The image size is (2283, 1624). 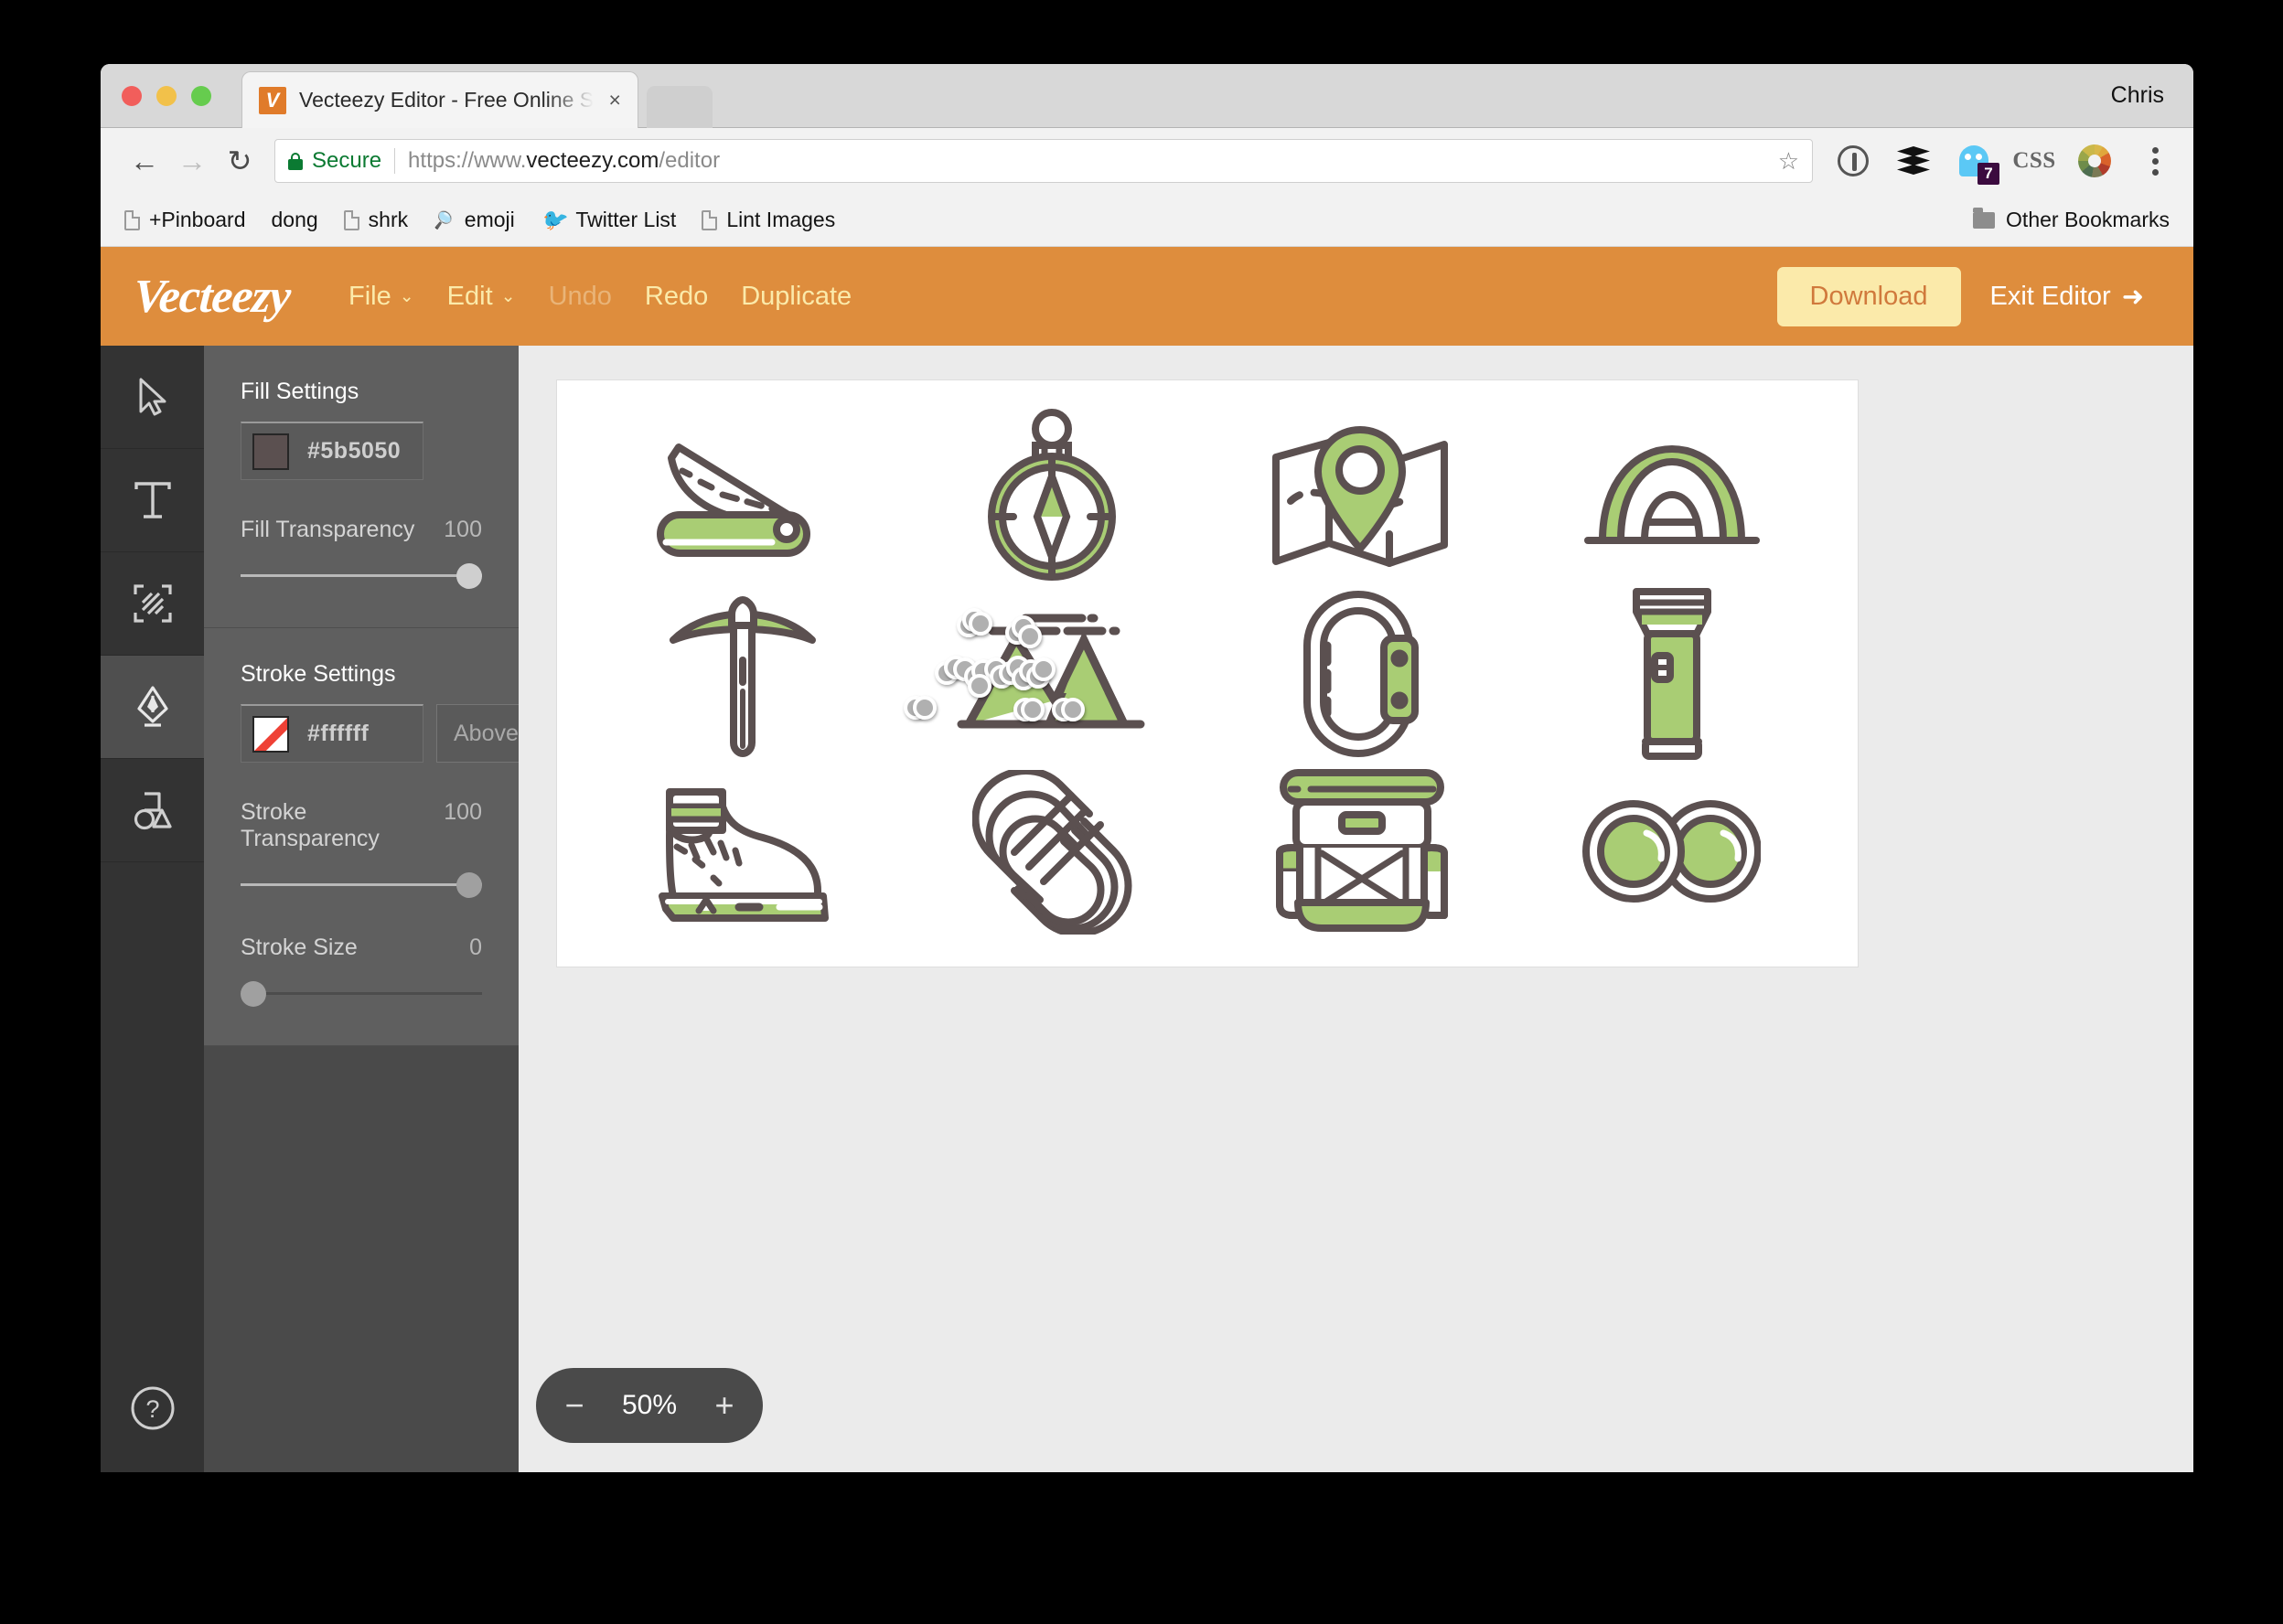 I want to click on twitter-icon: 🐦, so click(x=553, y=219).